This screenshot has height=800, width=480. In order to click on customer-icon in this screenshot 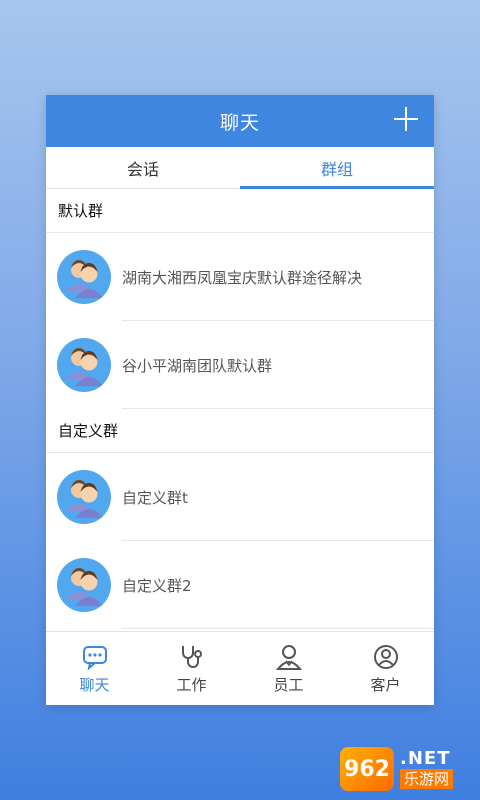, I will do `click(385, 656)`.